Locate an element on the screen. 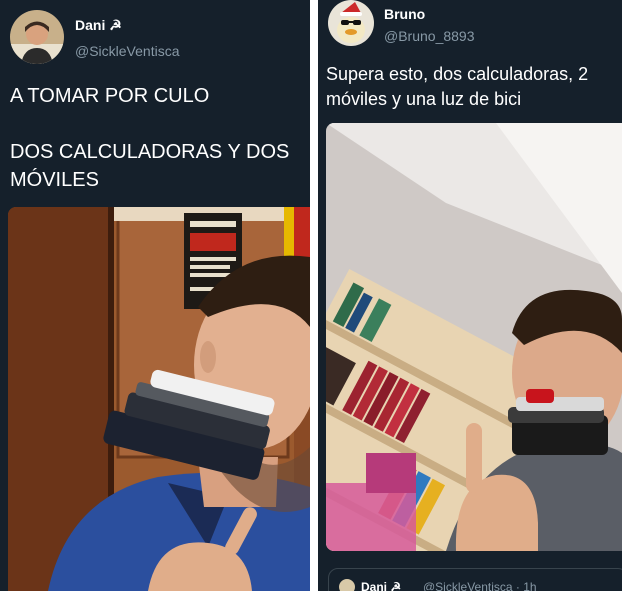 The image size is (622, 591). right-tweet-avatar is located at coordinates (351, 23).